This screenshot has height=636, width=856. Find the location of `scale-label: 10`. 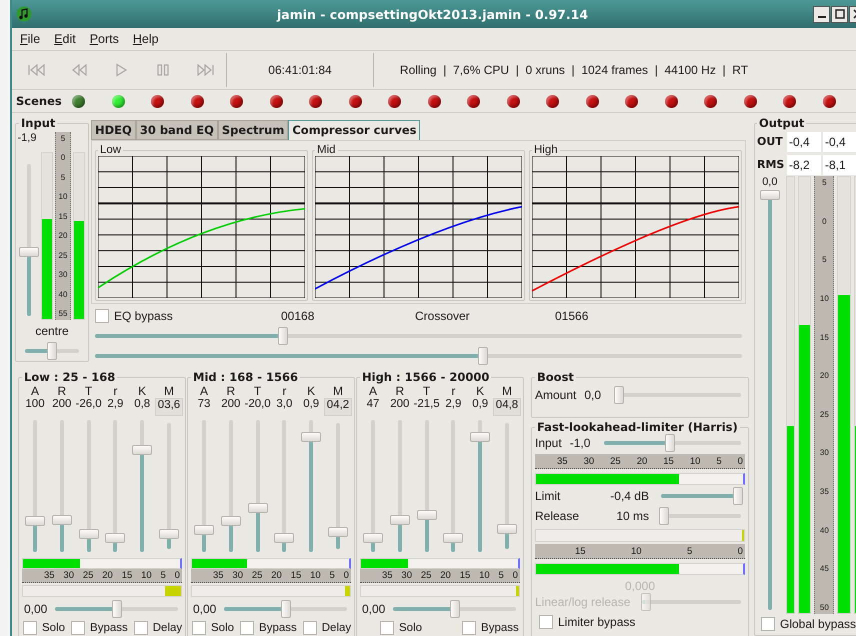

scale-label: 10 is located at coordinates (695, 461).